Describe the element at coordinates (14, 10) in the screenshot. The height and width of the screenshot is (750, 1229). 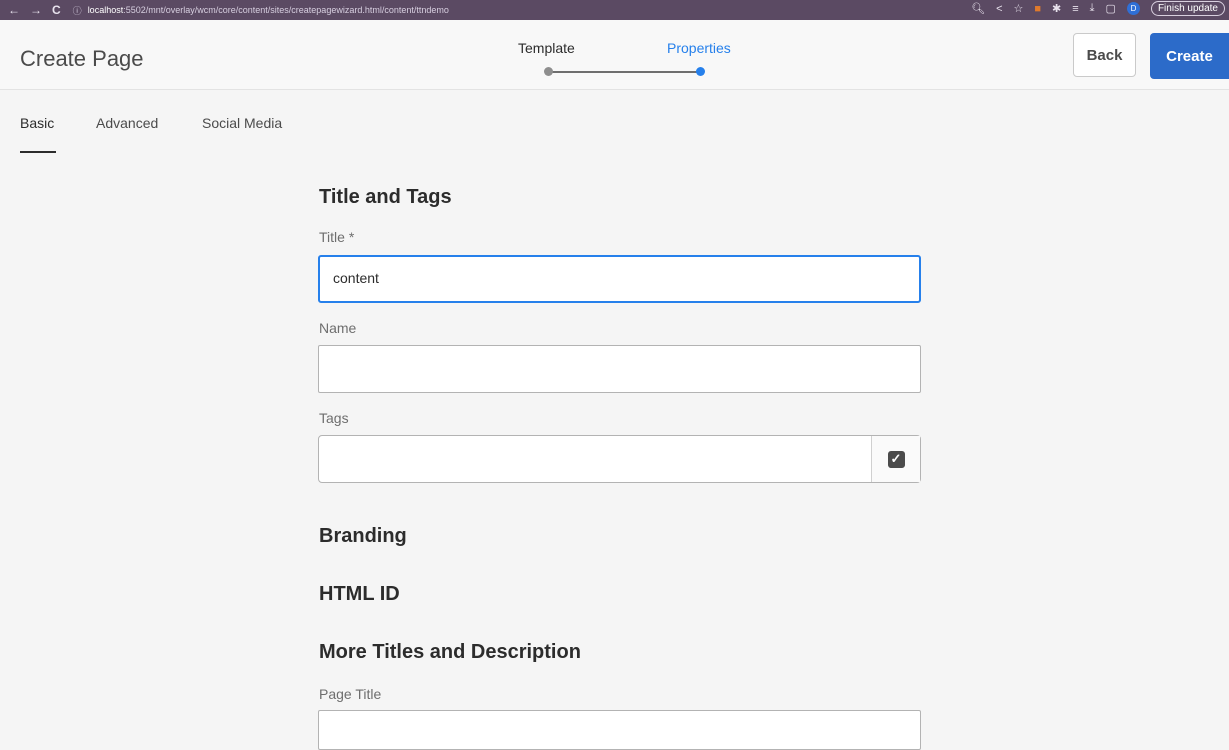
I see `back-arrow-icon: ←` at that location.